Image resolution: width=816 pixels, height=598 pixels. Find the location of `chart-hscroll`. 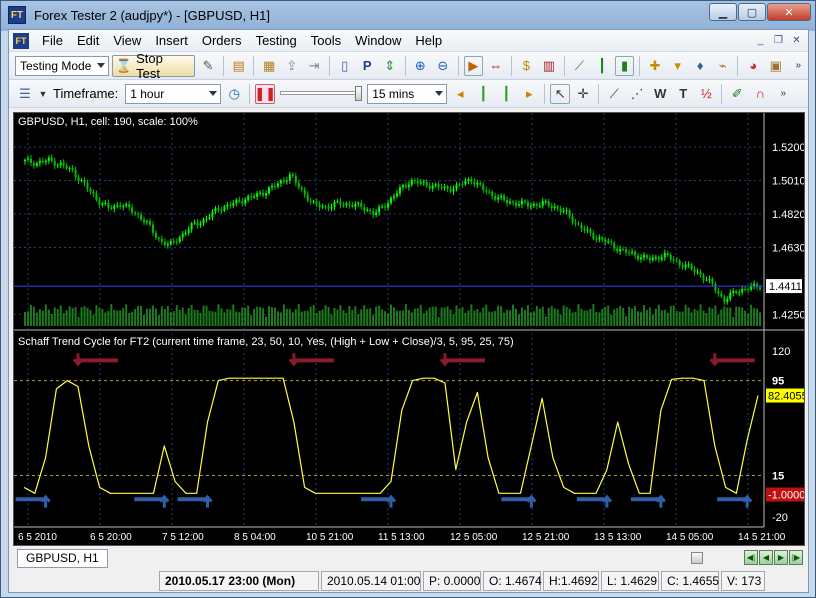

chart-hscroll is located at coordinates (430, 558).